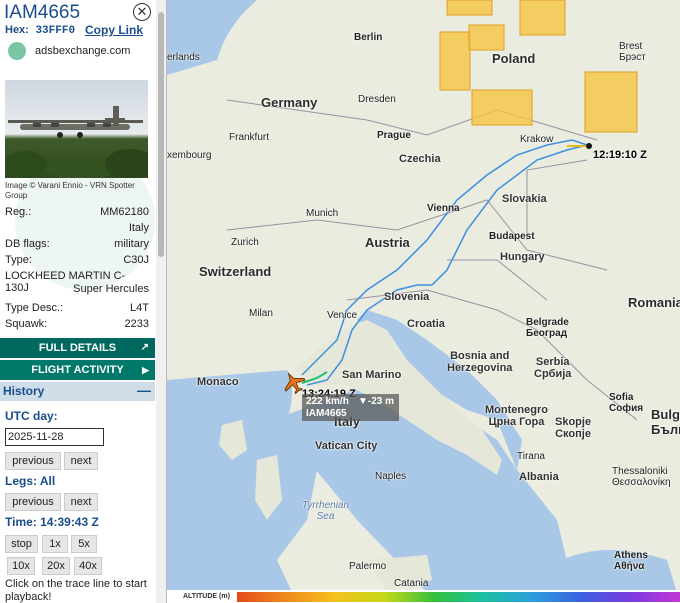 This screenshot has width=680, height=603. What do you see at coordinates (539, 477) in the screenshot?
I see `map-label-albania: Albania` at bounding box center [539, 477].